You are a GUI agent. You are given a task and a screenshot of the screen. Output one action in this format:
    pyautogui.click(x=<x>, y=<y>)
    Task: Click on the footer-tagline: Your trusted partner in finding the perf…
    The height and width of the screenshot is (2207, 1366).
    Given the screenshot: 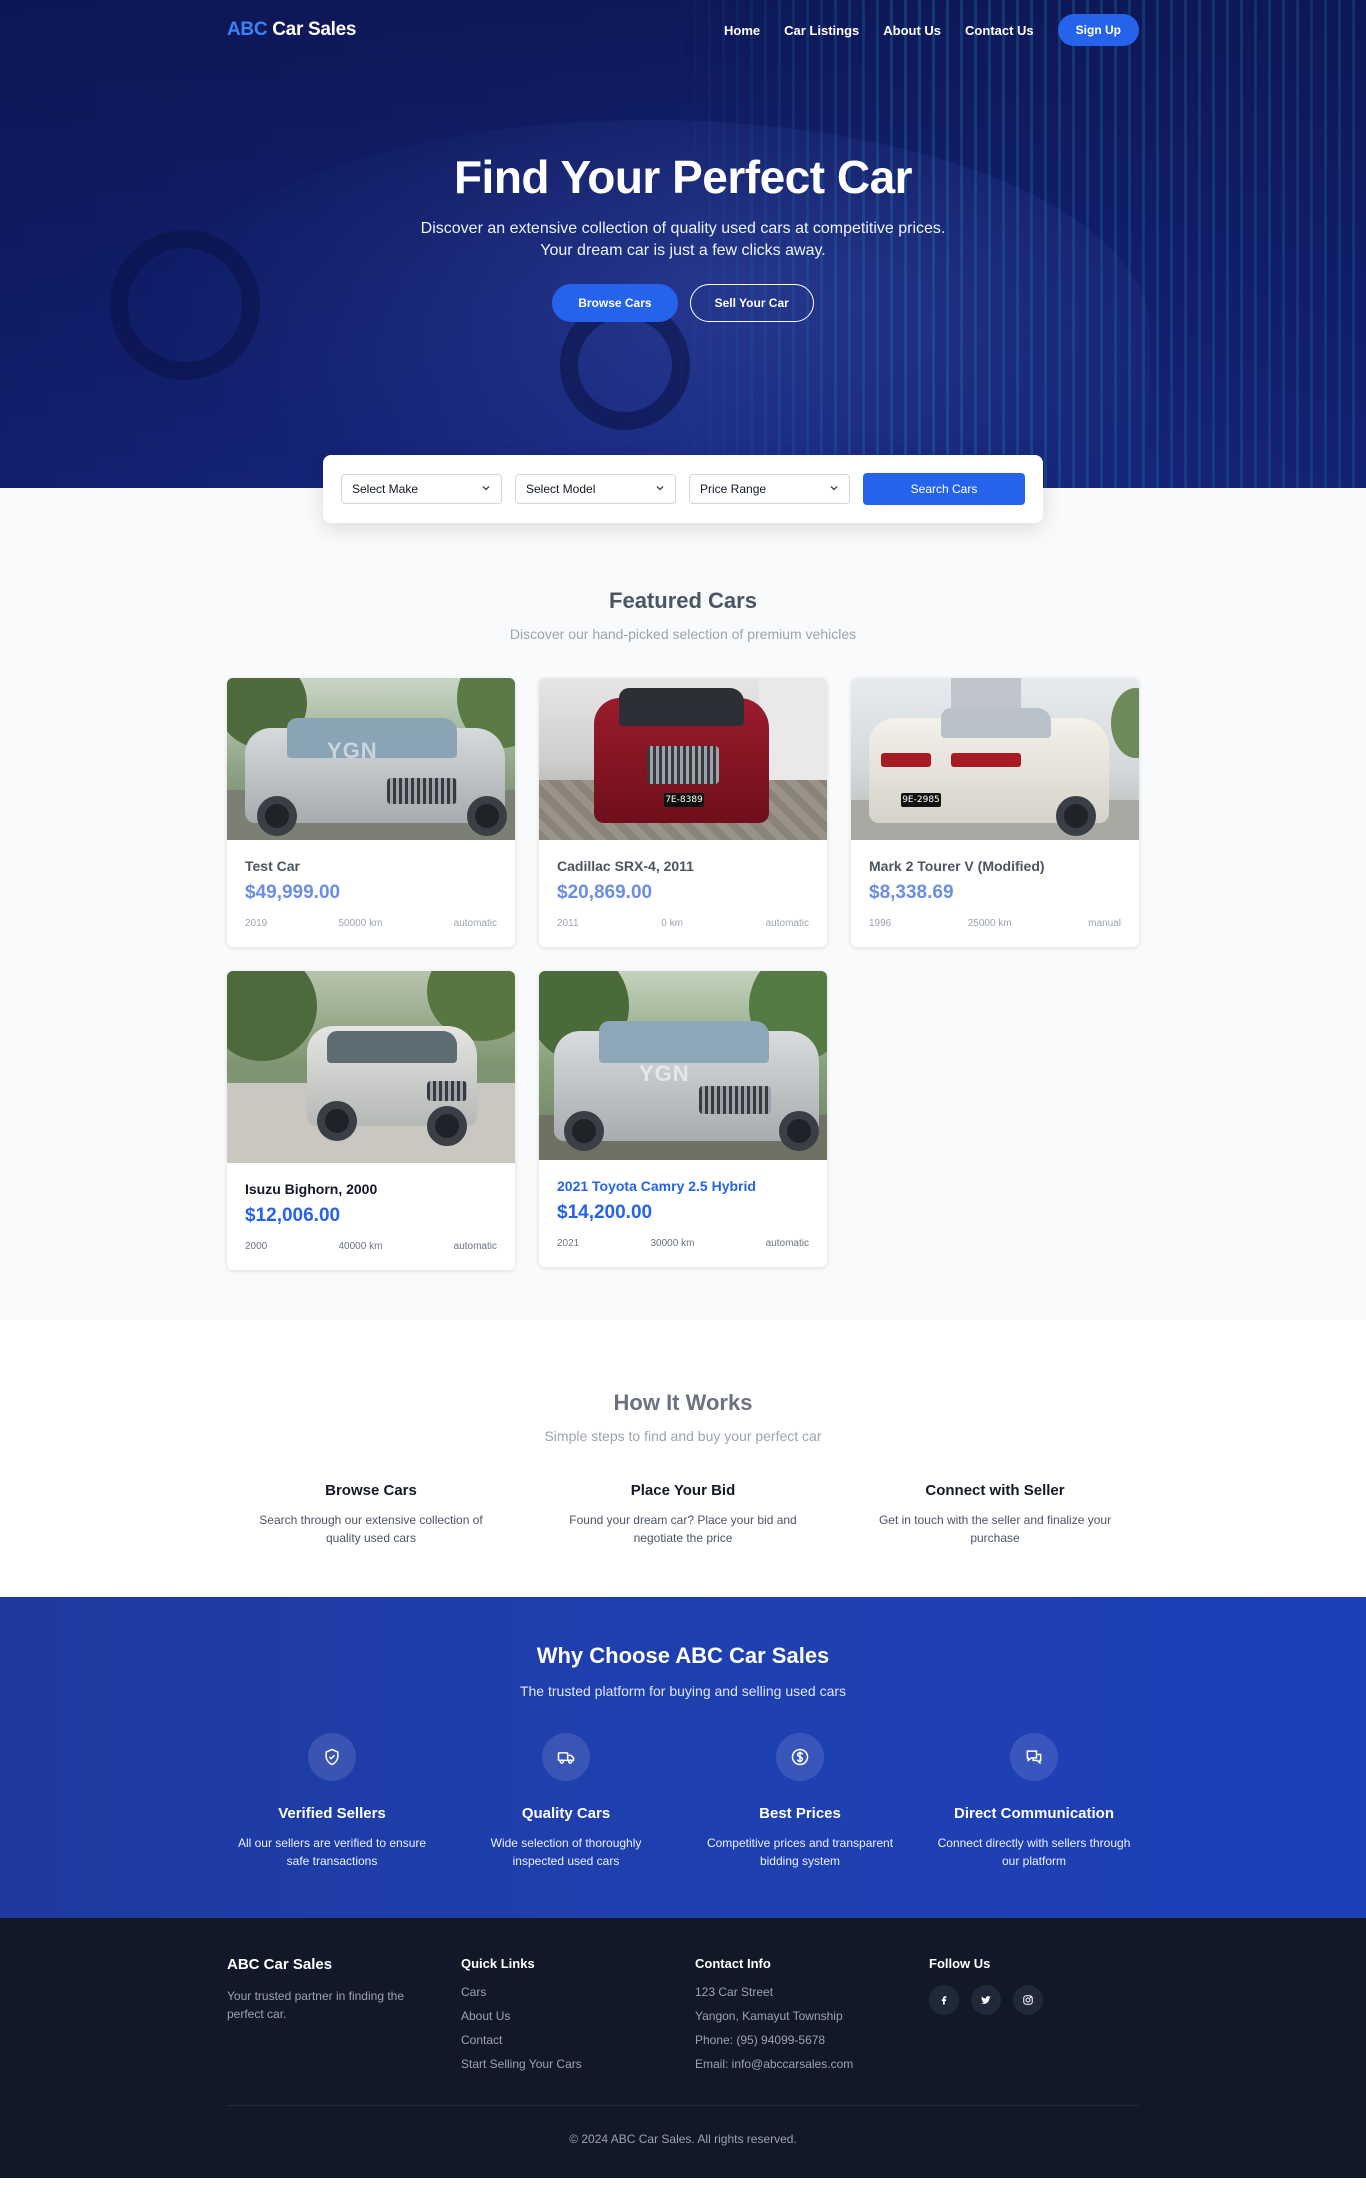 What is the action you would take?
    pyautogui.click(x=316, y=2005)
    